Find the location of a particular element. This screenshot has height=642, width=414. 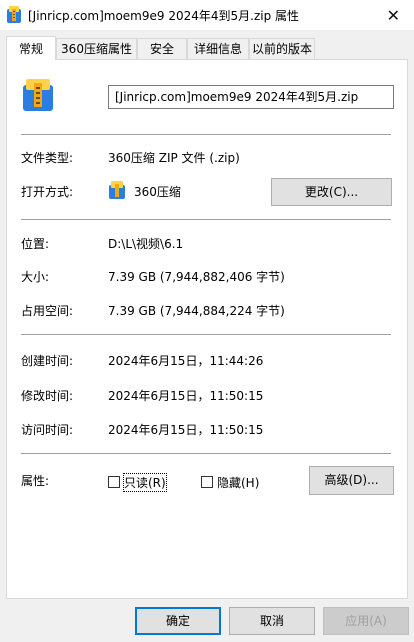

readonly-label: 只读(R) is located at coordinates (145, 482).